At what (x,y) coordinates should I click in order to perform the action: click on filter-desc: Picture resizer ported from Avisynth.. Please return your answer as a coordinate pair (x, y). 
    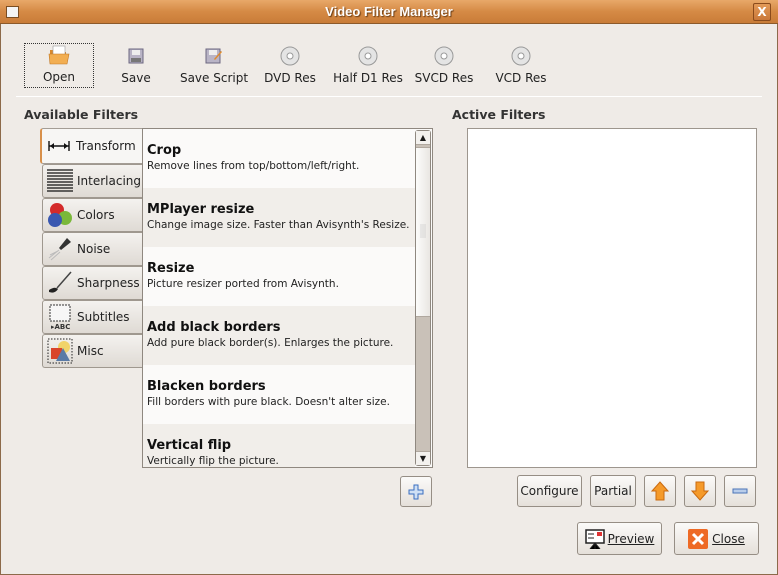
    Looking at the image, I should click on (243, 284).